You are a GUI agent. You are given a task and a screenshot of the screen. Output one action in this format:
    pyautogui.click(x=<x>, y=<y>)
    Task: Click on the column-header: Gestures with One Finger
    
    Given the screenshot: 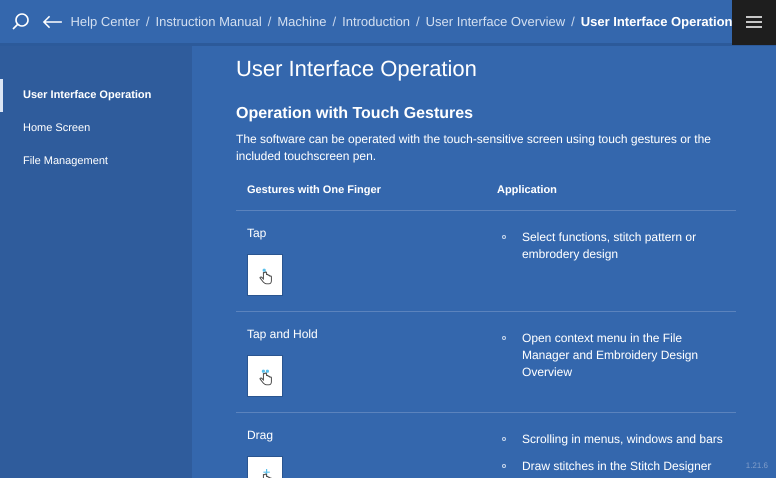 What is the action you would take?
    pyautogui.click(x=314, y=190)
    